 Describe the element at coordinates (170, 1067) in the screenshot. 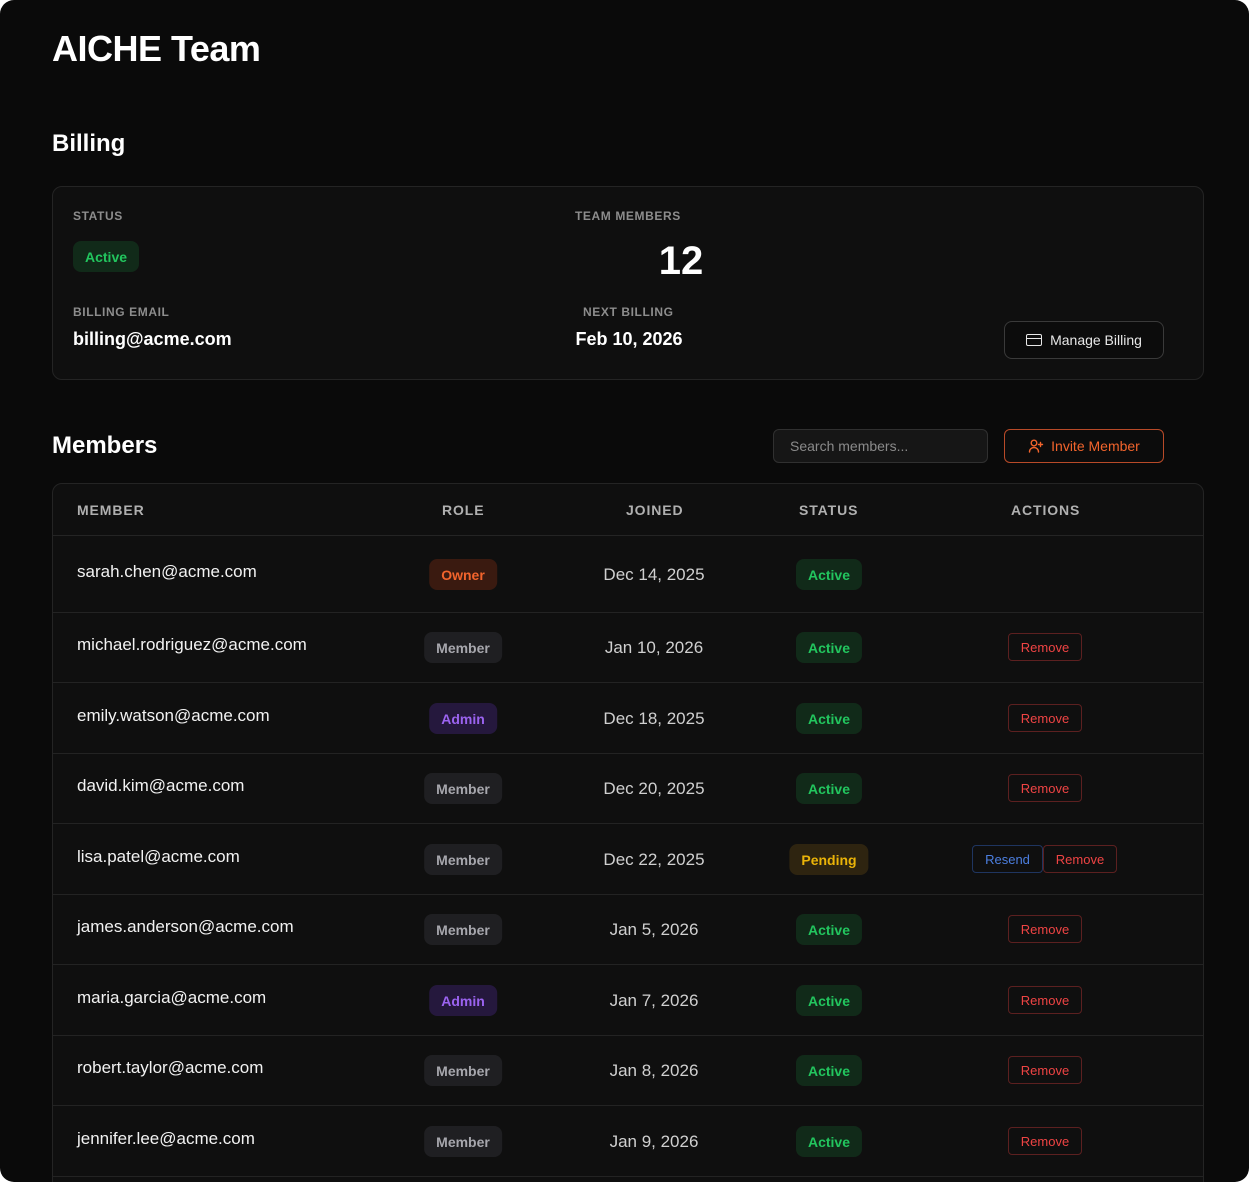

I see `member-email: robert.taylor@acme.com` at that location.